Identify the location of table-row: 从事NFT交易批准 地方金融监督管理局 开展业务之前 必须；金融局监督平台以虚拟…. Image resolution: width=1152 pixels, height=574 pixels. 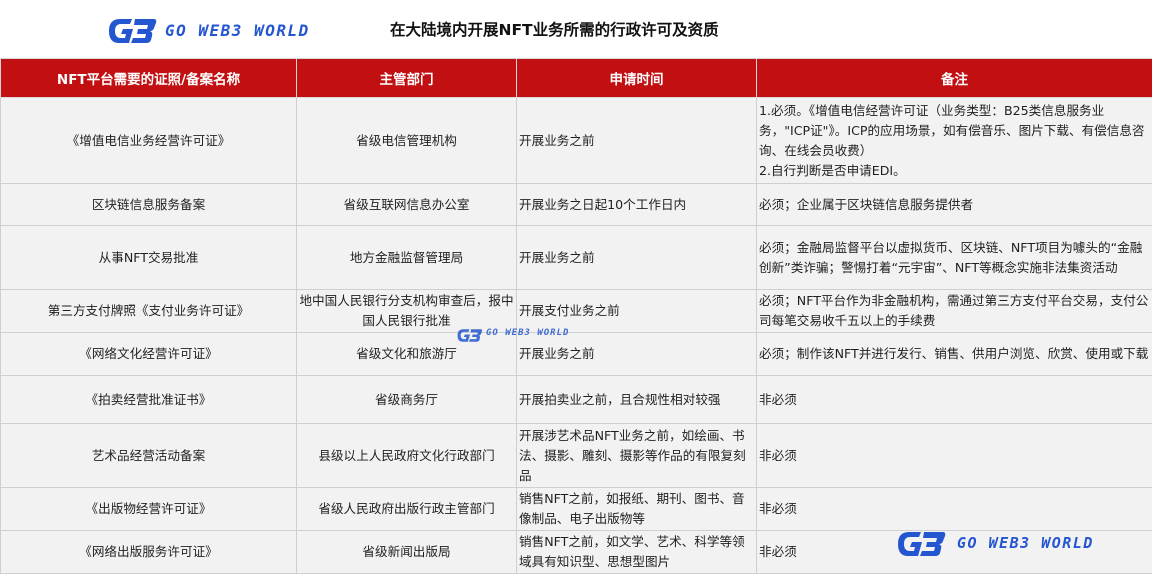
(576, 258).